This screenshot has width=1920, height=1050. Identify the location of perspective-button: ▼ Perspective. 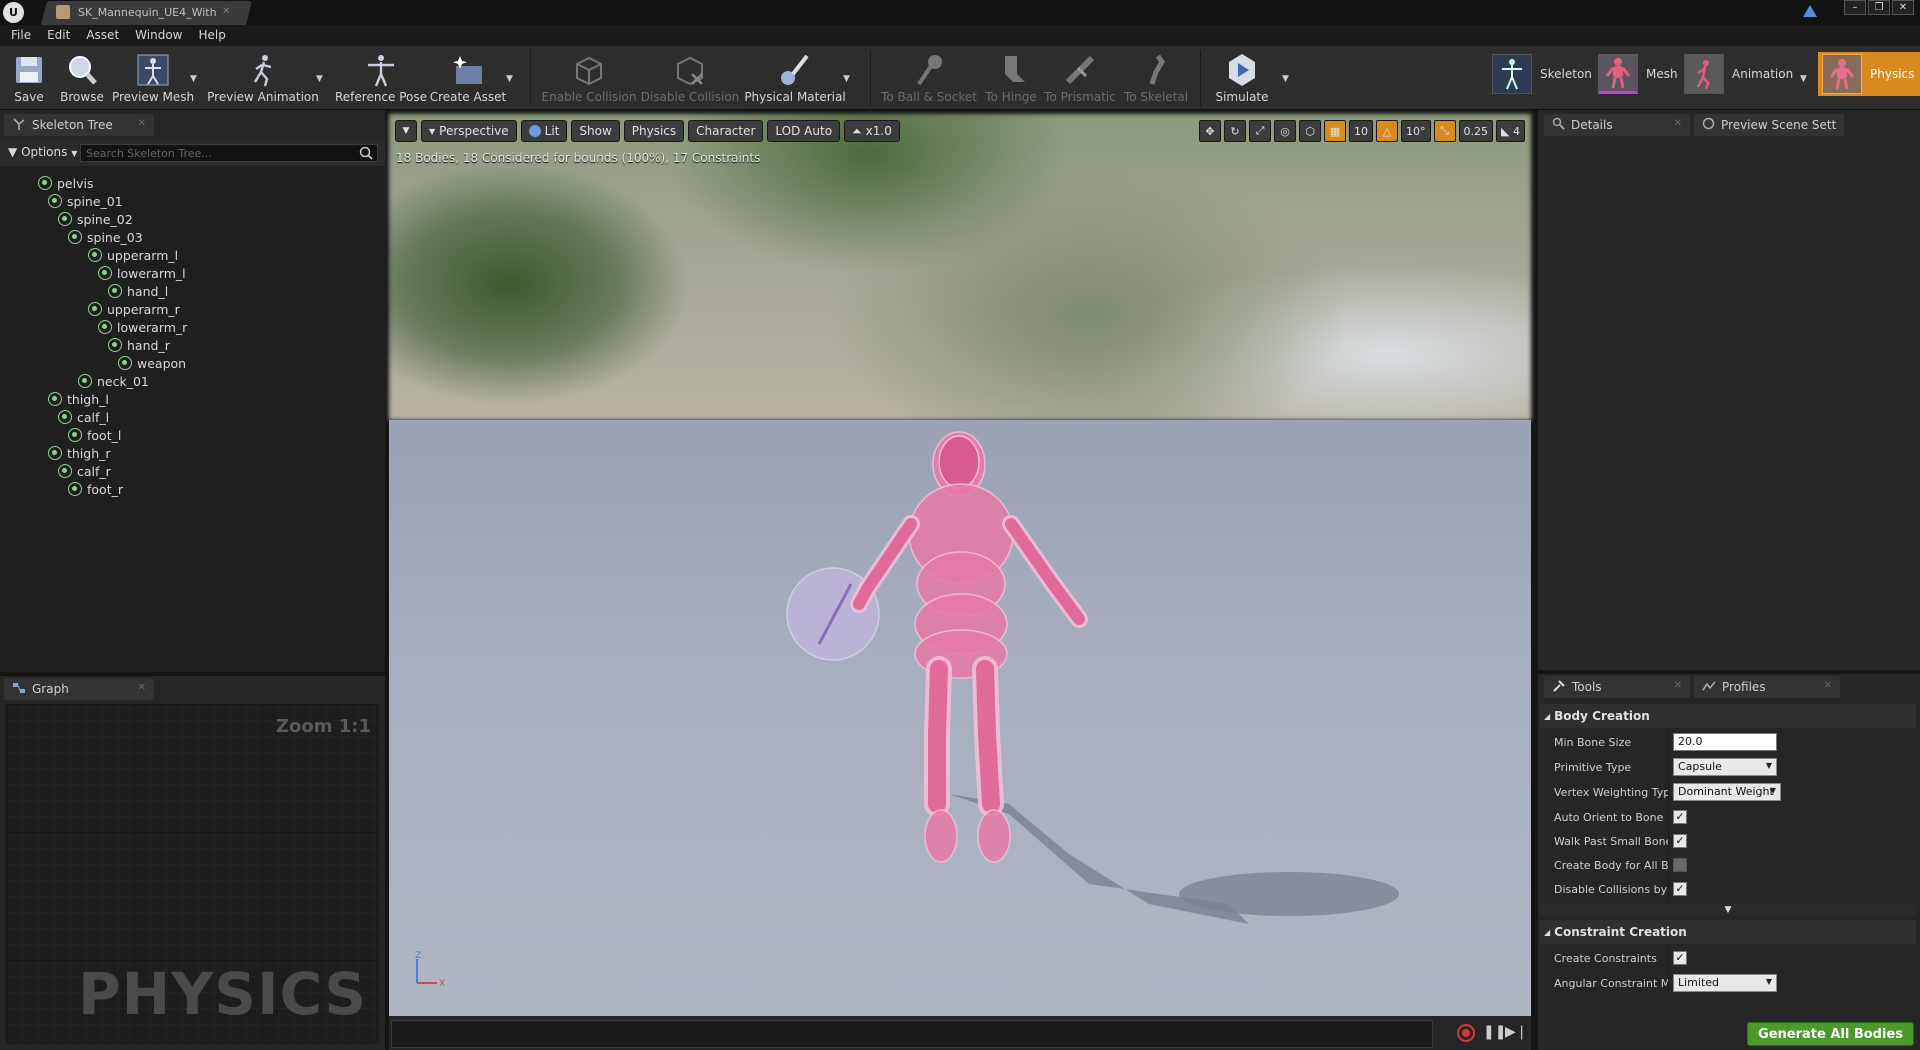
(469, 131).